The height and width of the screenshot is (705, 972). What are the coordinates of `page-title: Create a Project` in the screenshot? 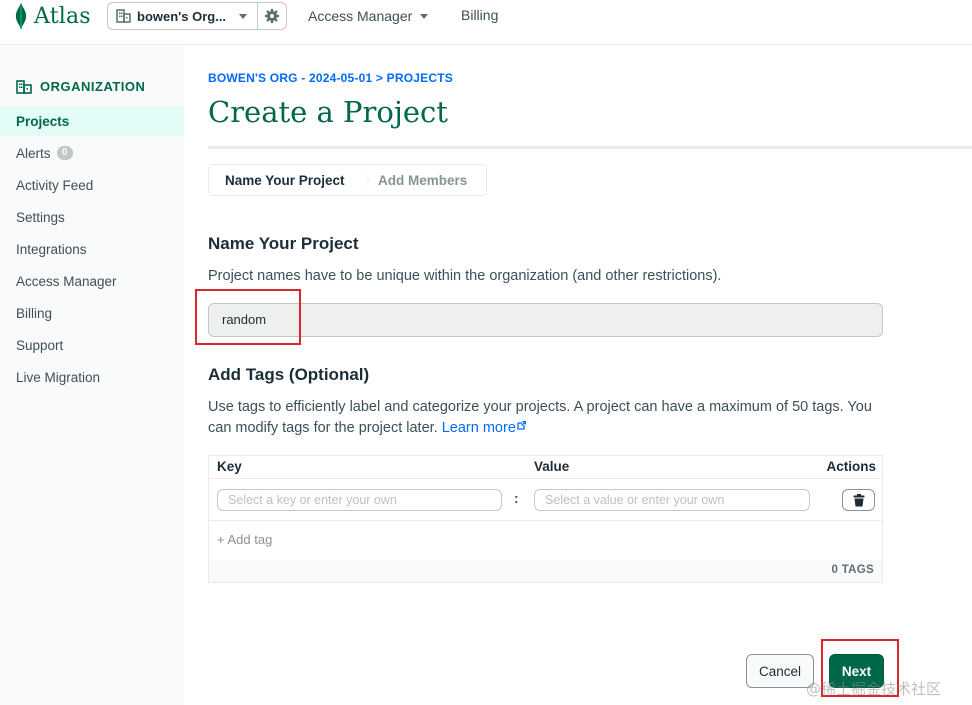 It's located at (328, 112).